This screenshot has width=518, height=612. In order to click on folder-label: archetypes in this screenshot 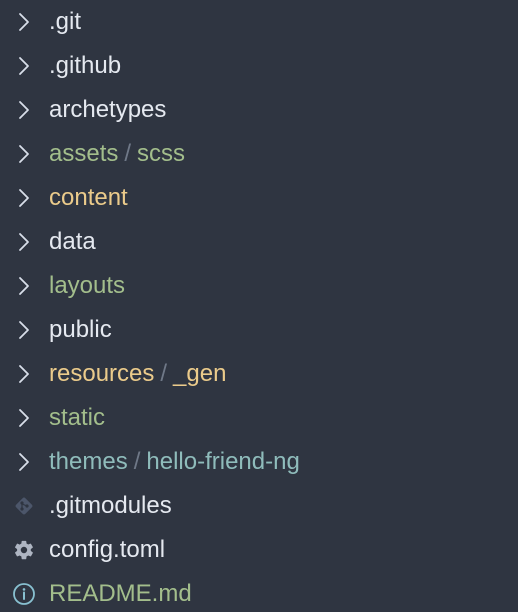, I will do `click(108, 109)`.